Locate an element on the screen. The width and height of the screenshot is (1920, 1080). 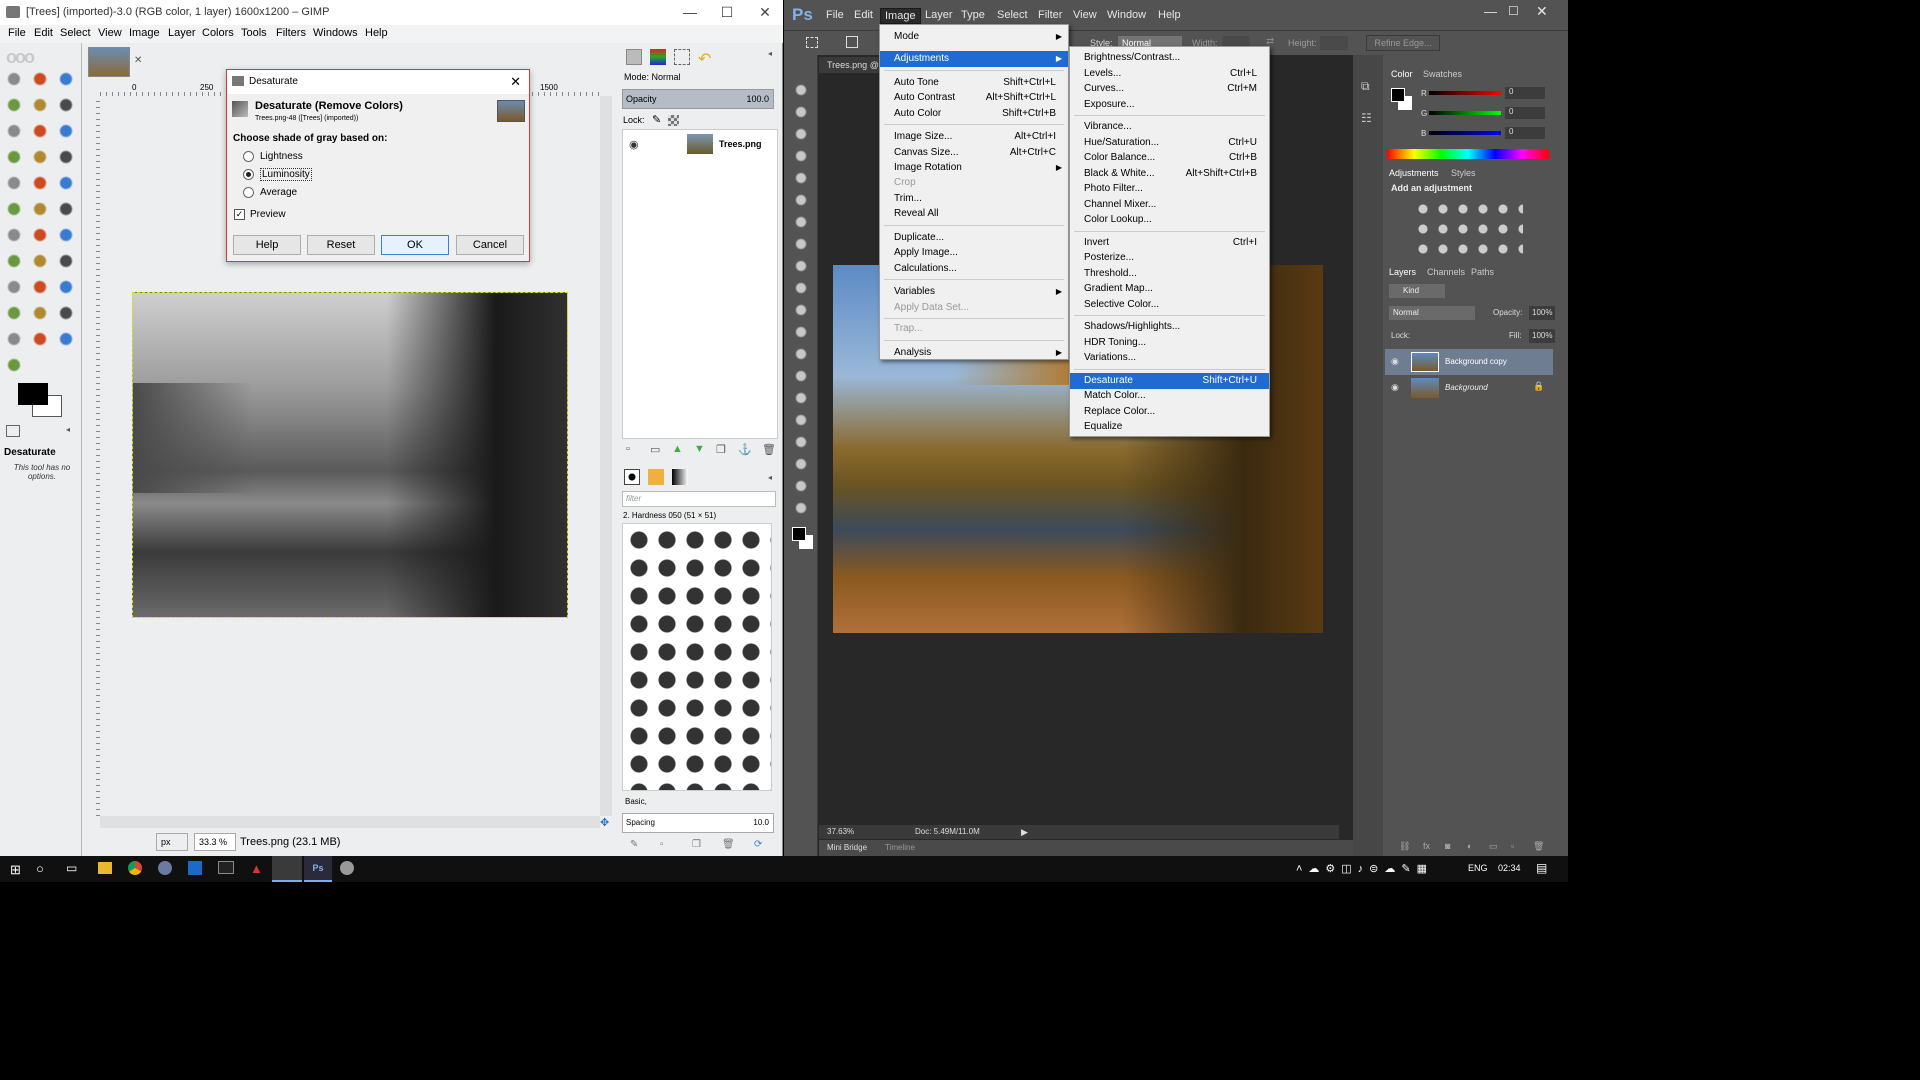
terminal-icon is located at coordinates (226, 867).